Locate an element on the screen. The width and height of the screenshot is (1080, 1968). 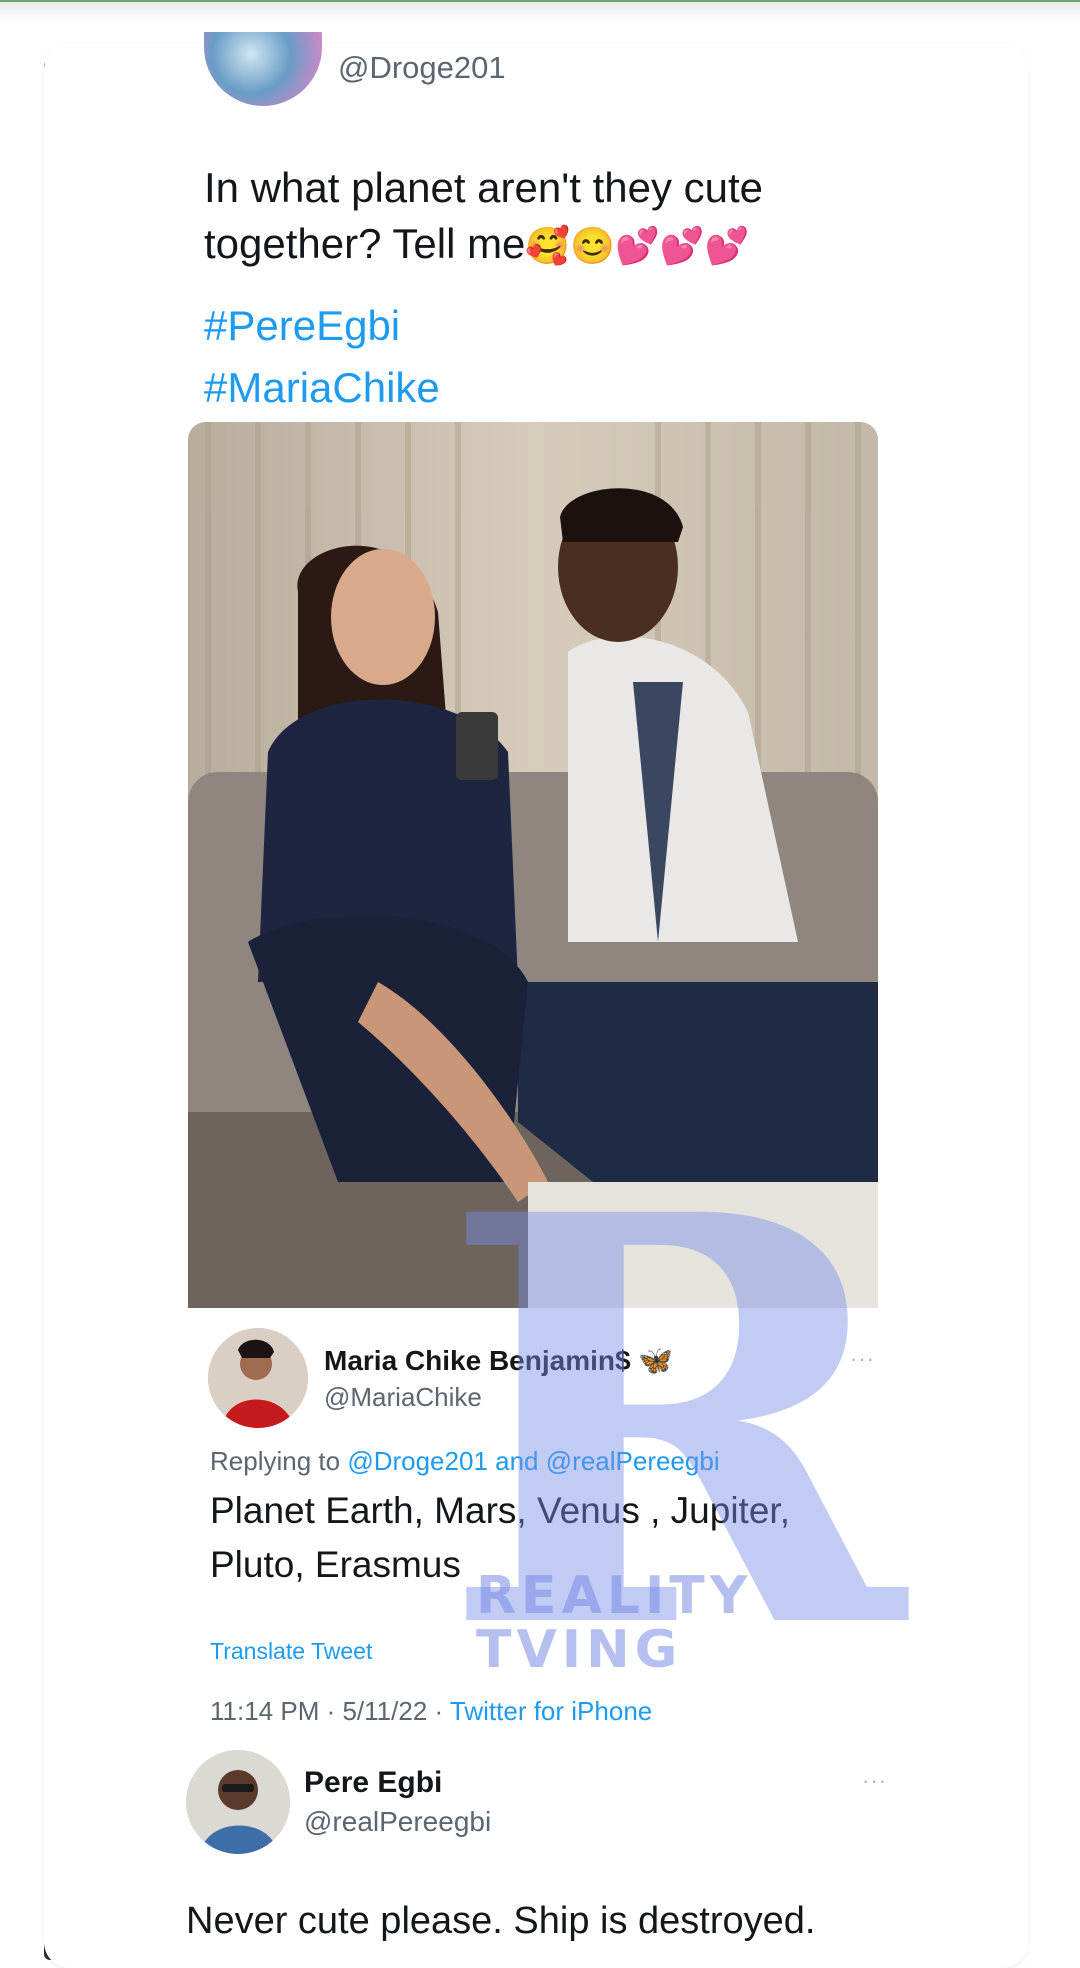
reply2-text: Never cute please. Ship is destroyed. is located at coordinates (501, 1921).